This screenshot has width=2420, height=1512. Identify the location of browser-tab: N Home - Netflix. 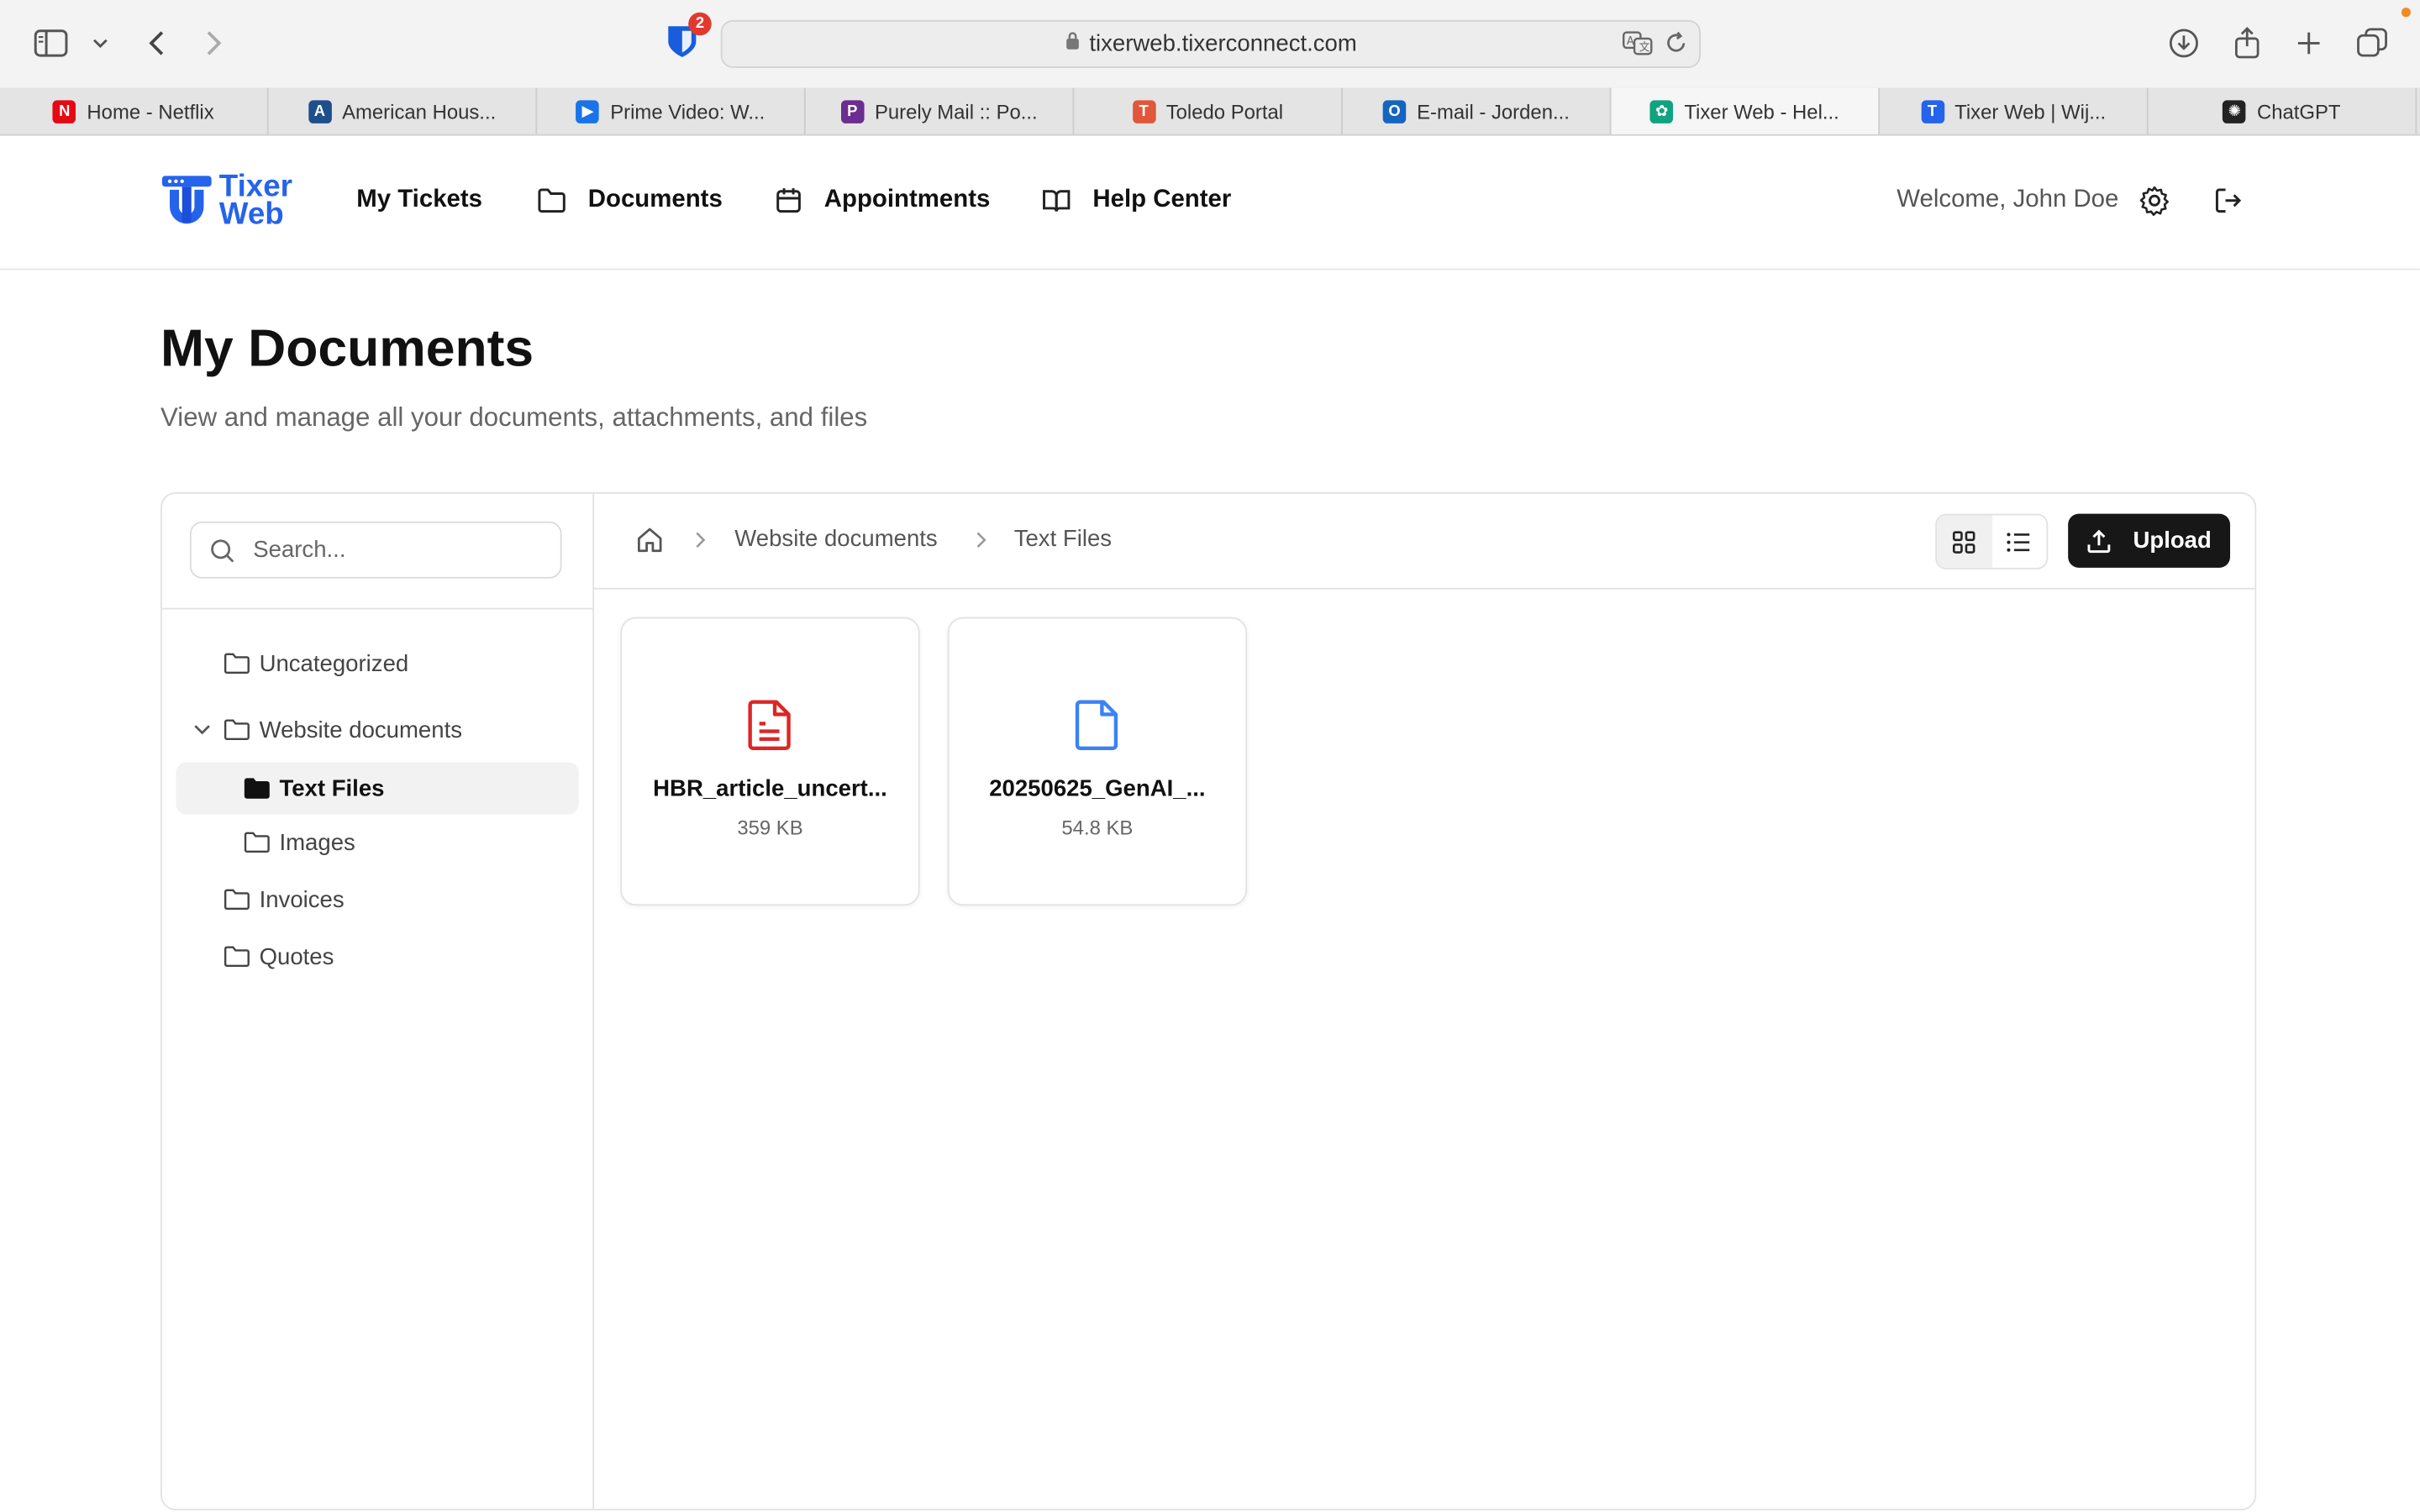
(134, 110).